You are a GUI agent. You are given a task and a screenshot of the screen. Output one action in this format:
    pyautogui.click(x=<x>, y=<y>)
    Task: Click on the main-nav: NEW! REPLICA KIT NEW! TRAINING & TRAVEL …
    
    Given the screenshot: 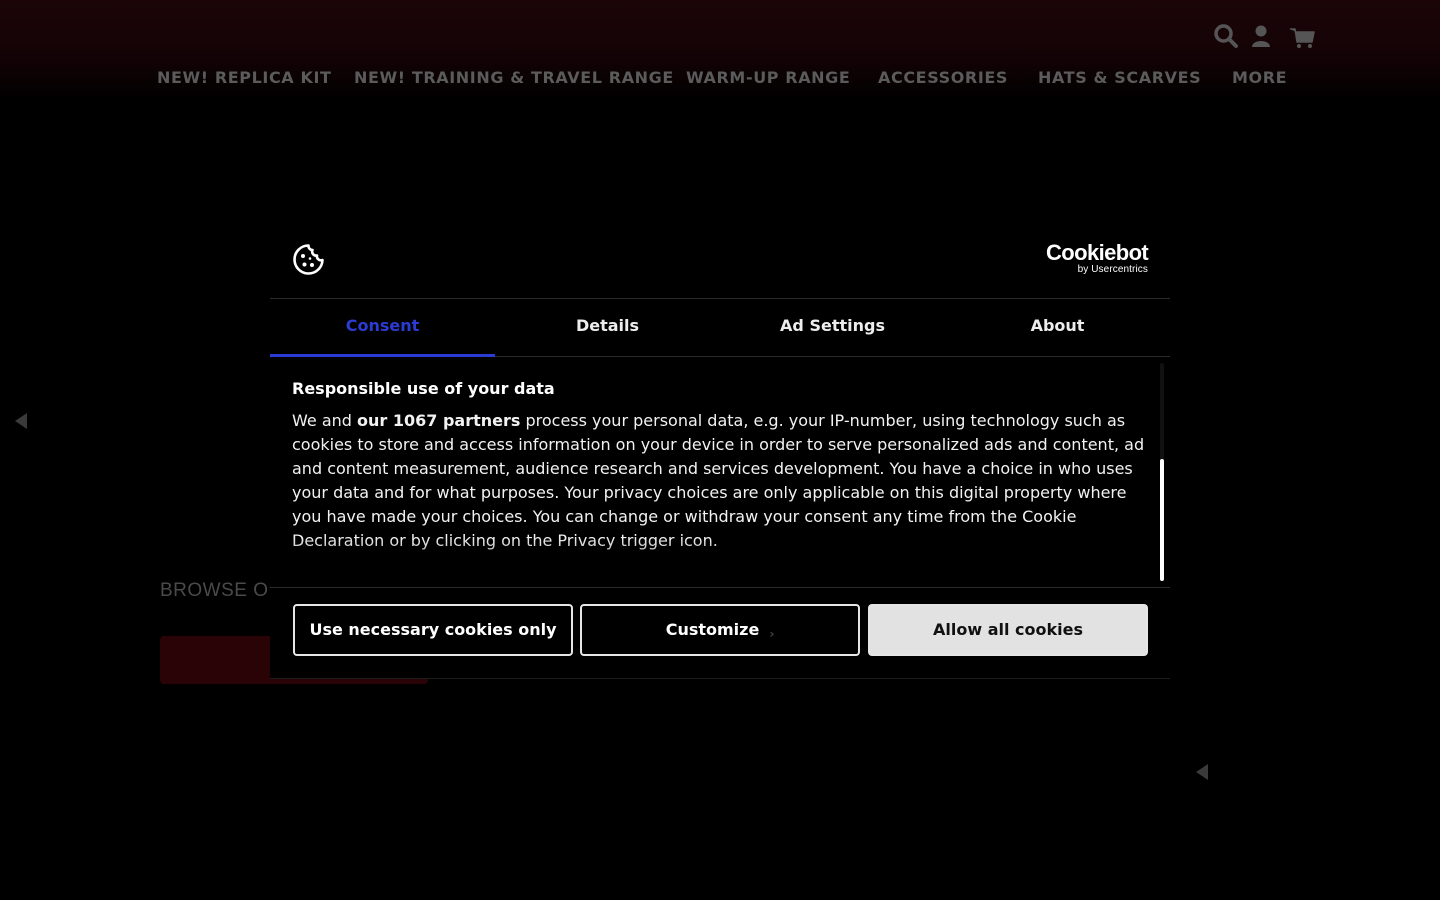 What is the action you would take?
    pyautogui.click(x=720, y=81)
    